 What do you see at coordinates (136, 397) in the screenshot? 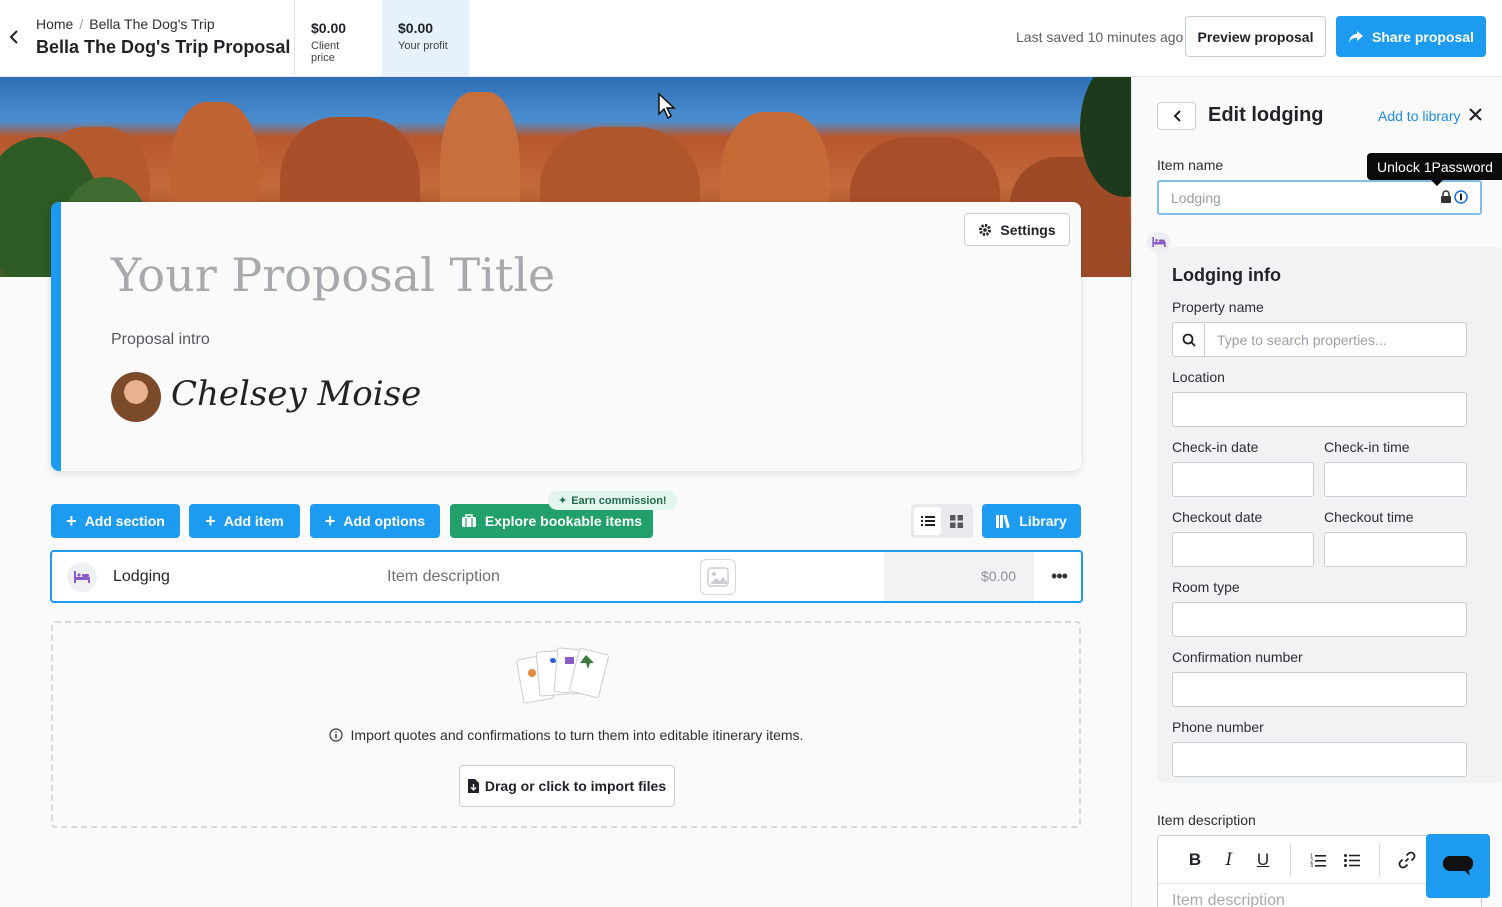
I see `avatar` at bounding box center [136, 397].